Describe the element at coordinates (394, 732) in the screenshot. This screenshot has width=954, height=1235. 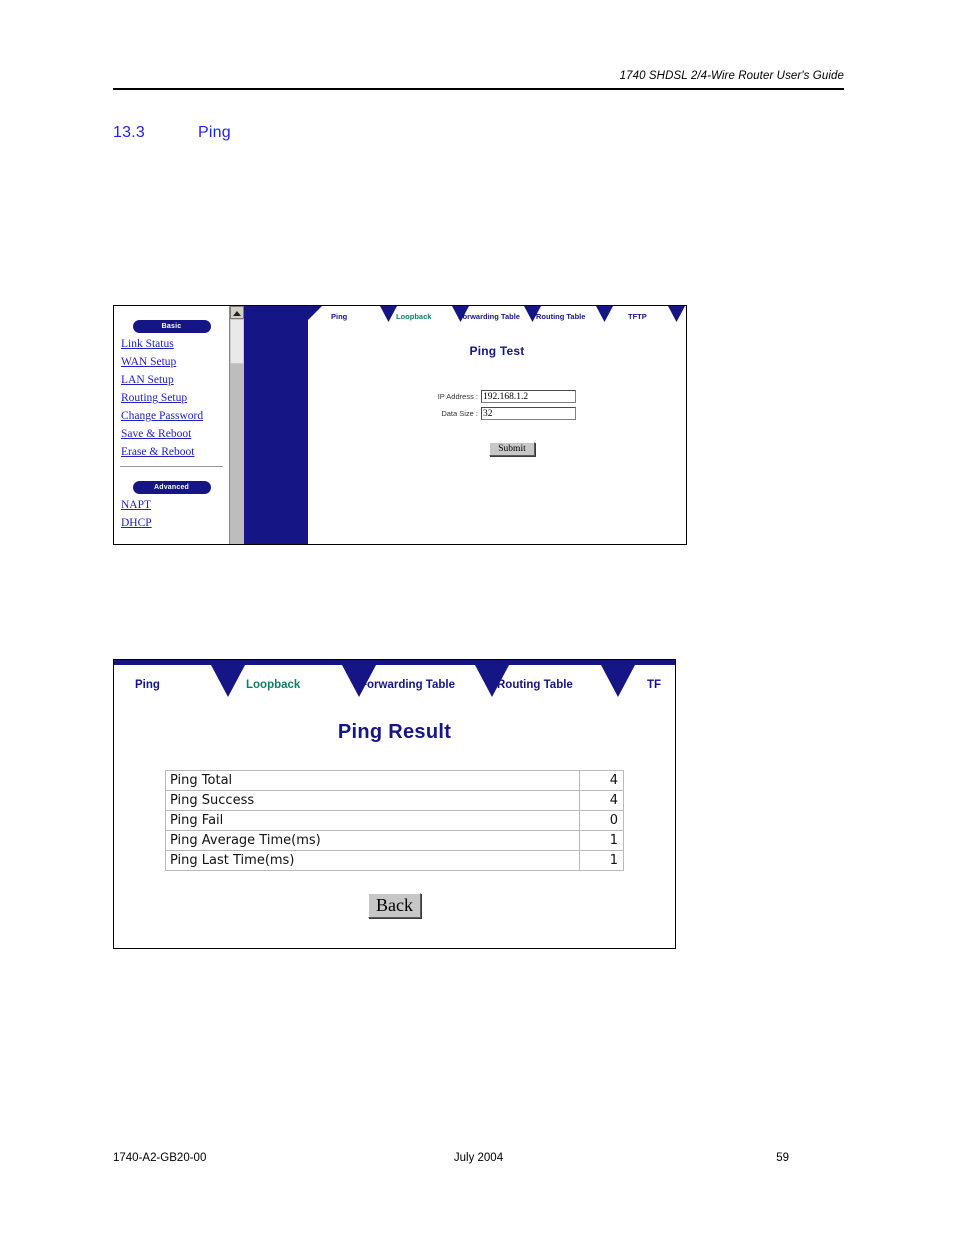
I see `result-panel-title: Ping Result` at that location.